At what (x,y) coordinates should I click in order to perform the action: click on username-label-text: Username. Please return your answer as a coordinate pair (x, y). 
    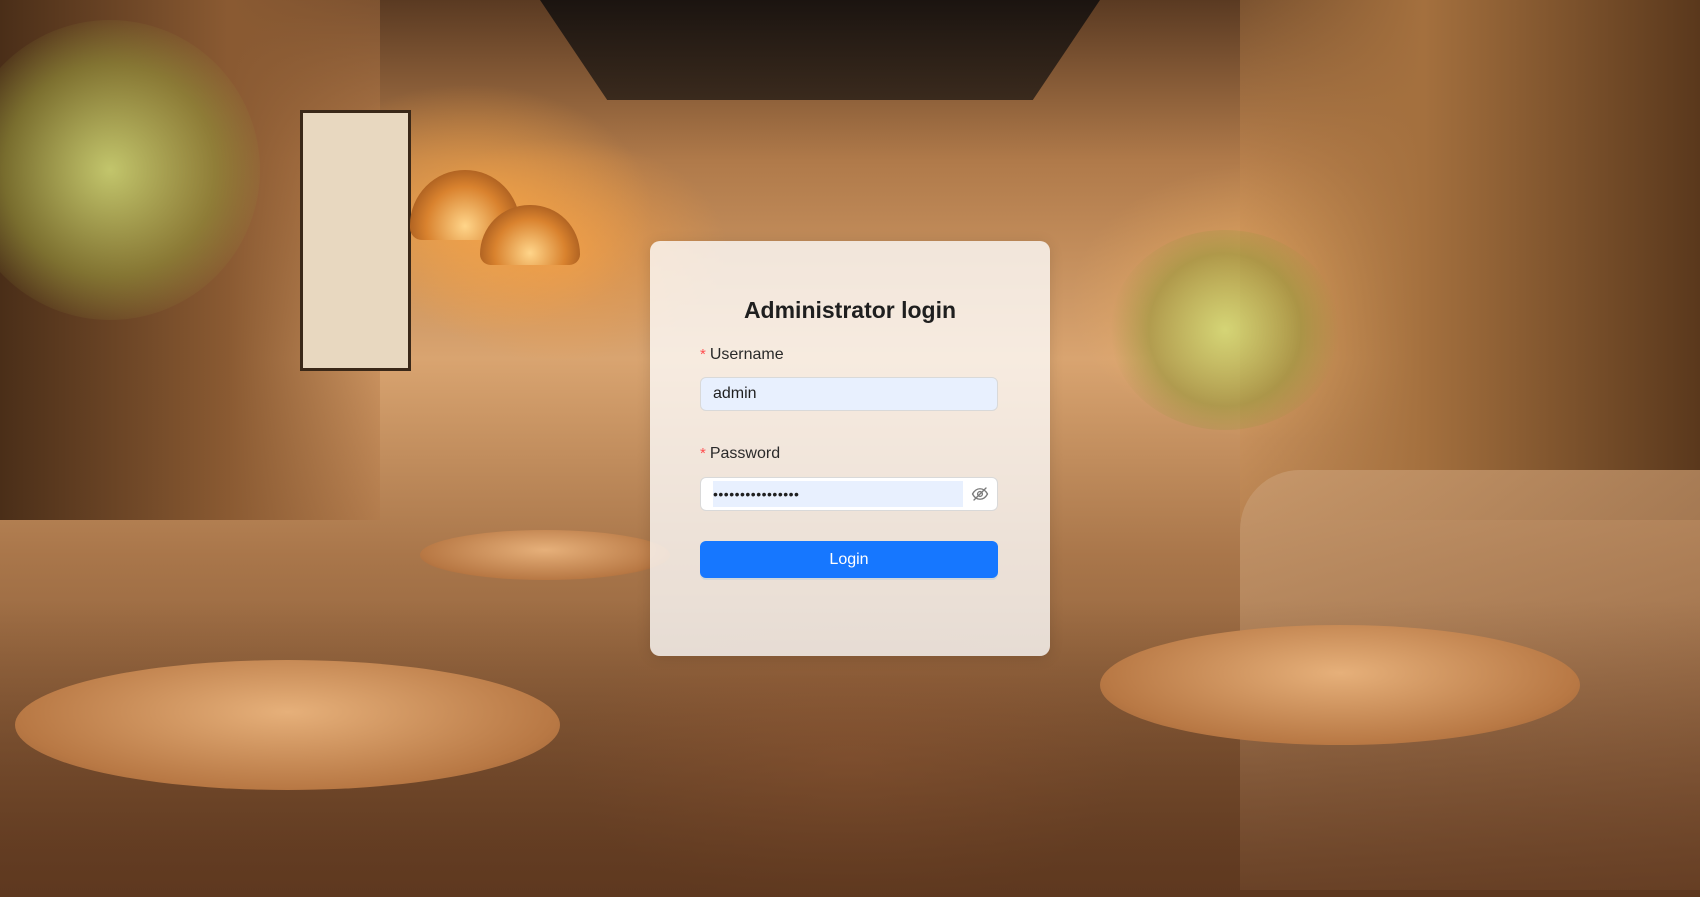
    Looking at the image, I should click on (746, 354).